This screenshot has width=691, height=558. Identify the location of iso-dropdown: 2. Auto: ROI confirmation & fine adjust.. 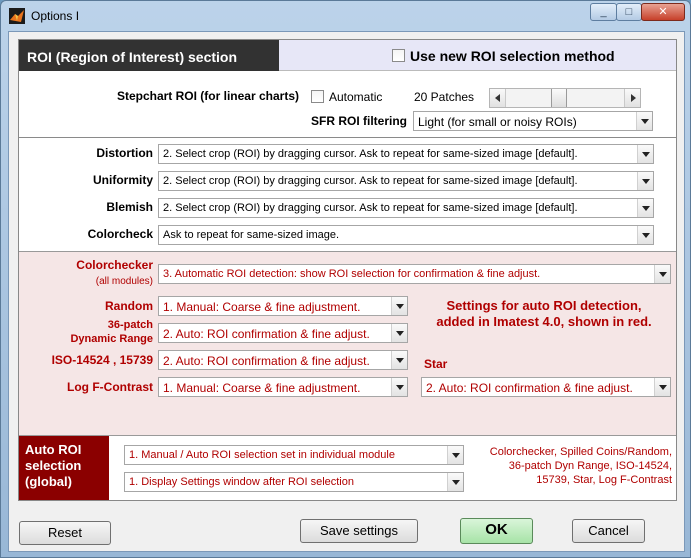
(283, 360).